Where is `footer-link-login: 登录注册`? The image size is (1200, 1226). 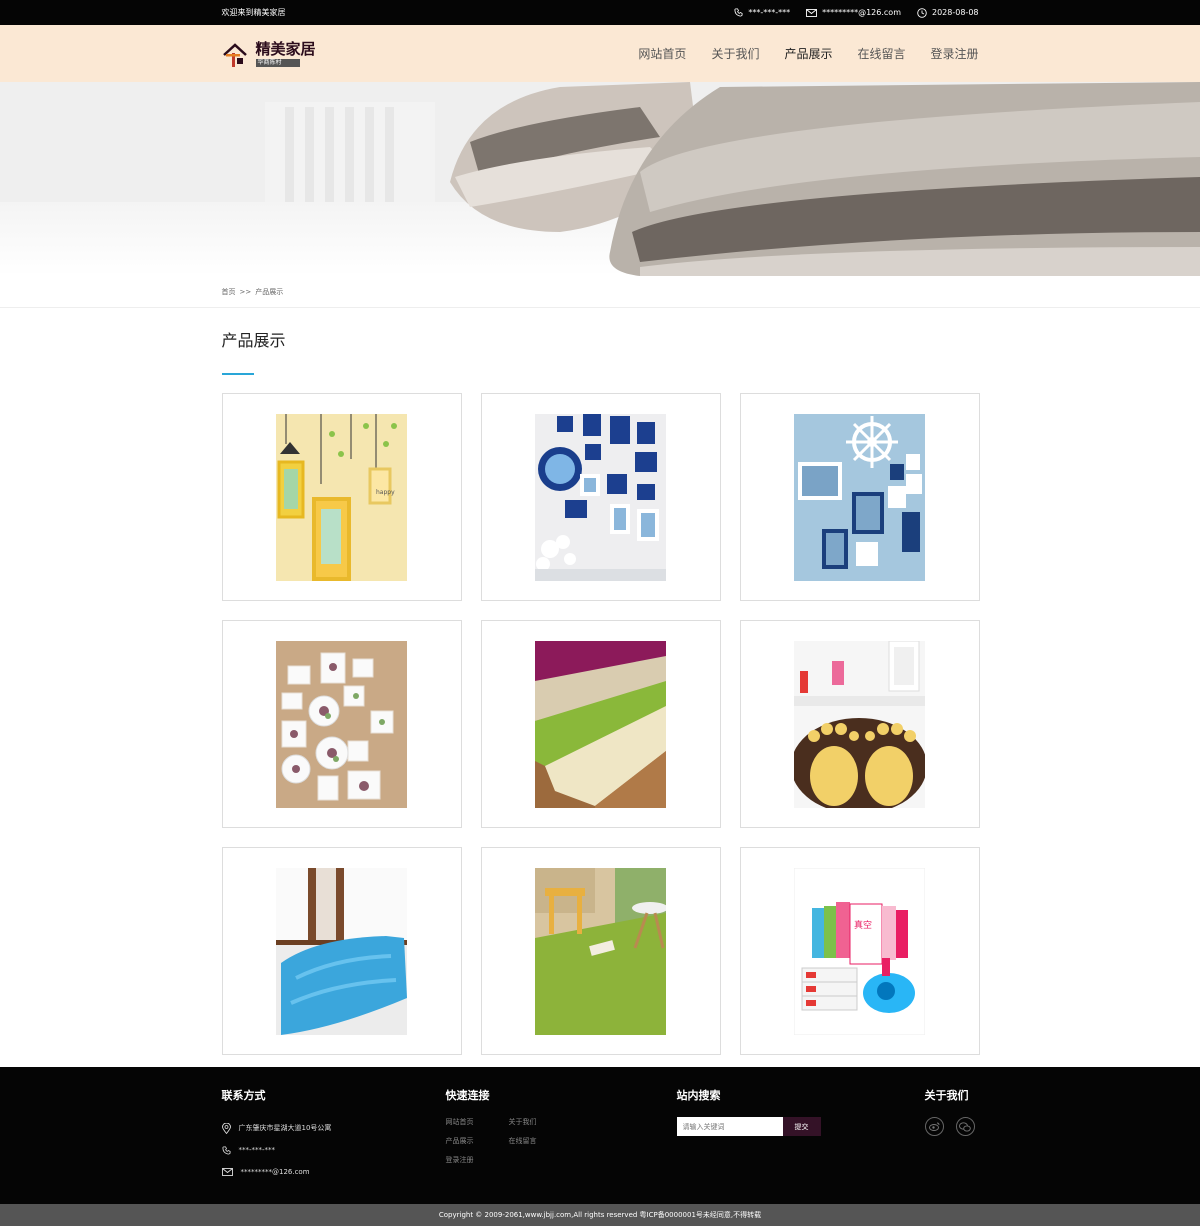 footer-link-login: 登录注册 is located at coordinates (477, 1160).